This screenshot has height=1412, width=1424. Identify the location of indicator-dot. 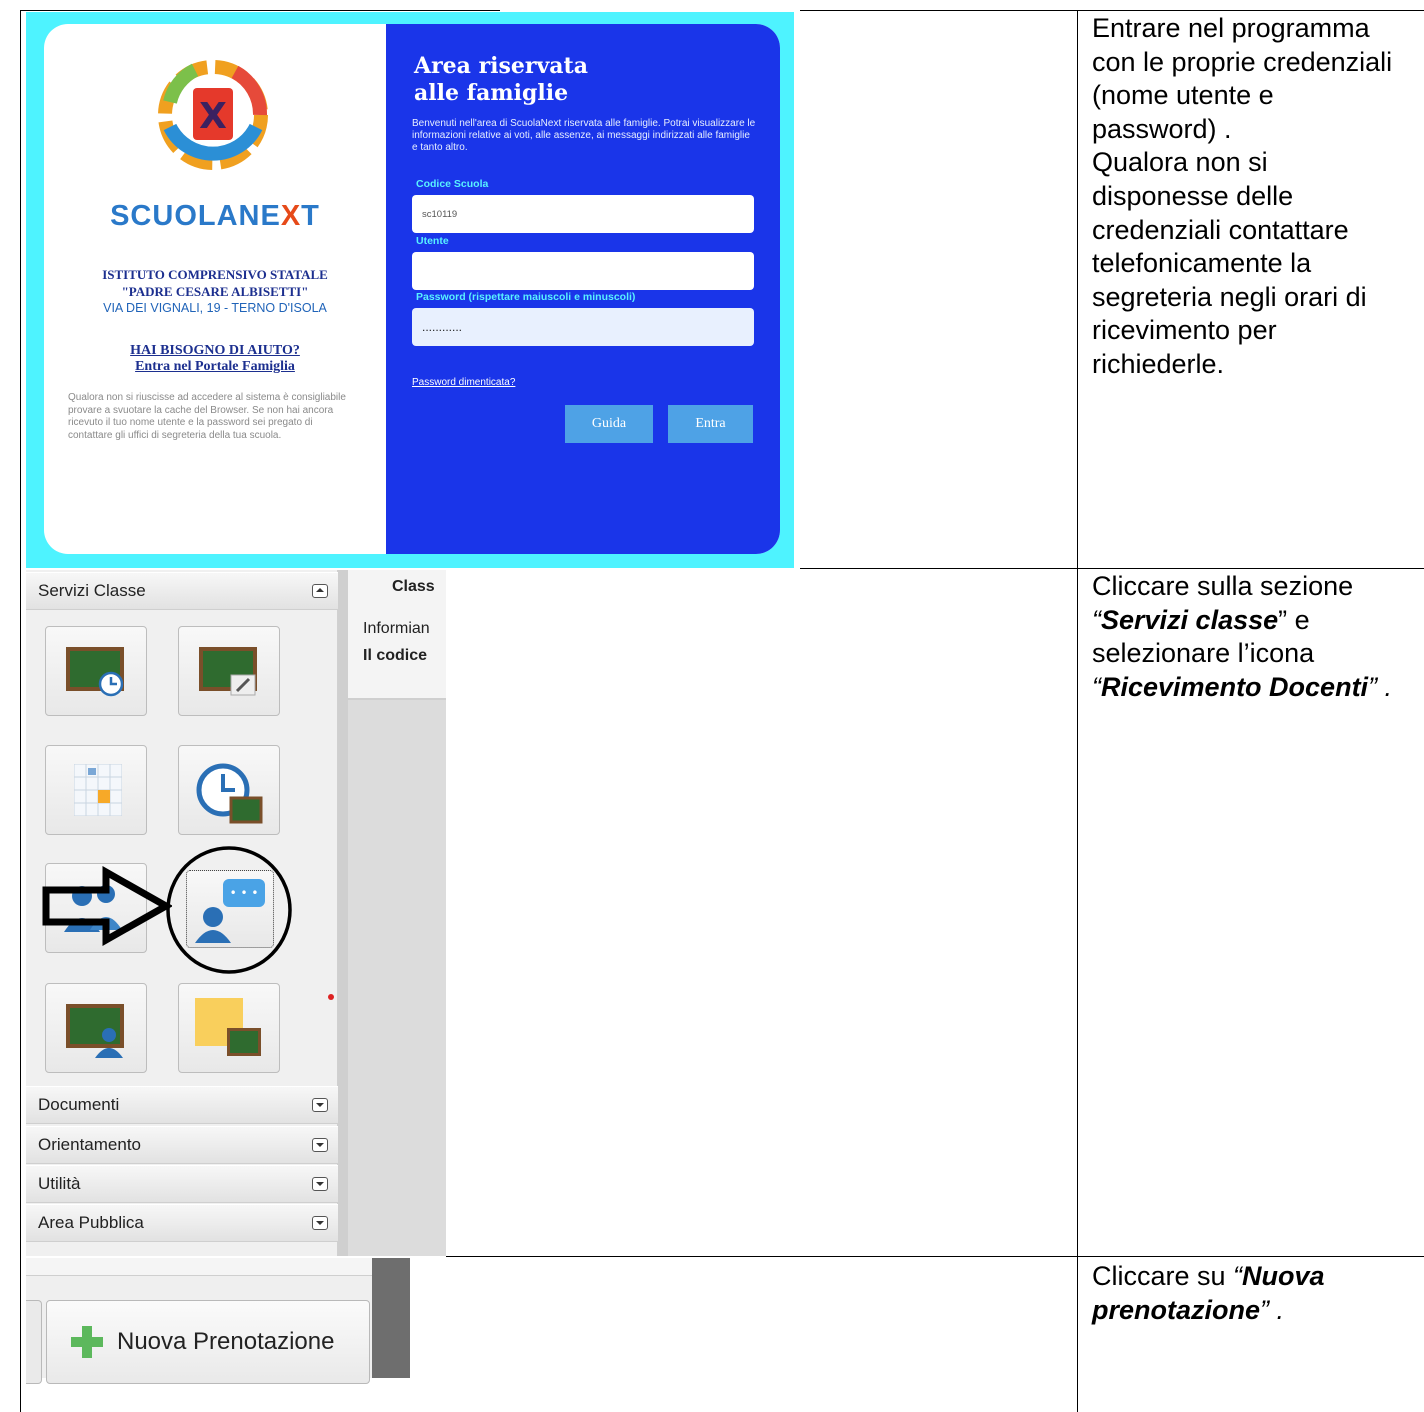
(331, 997).